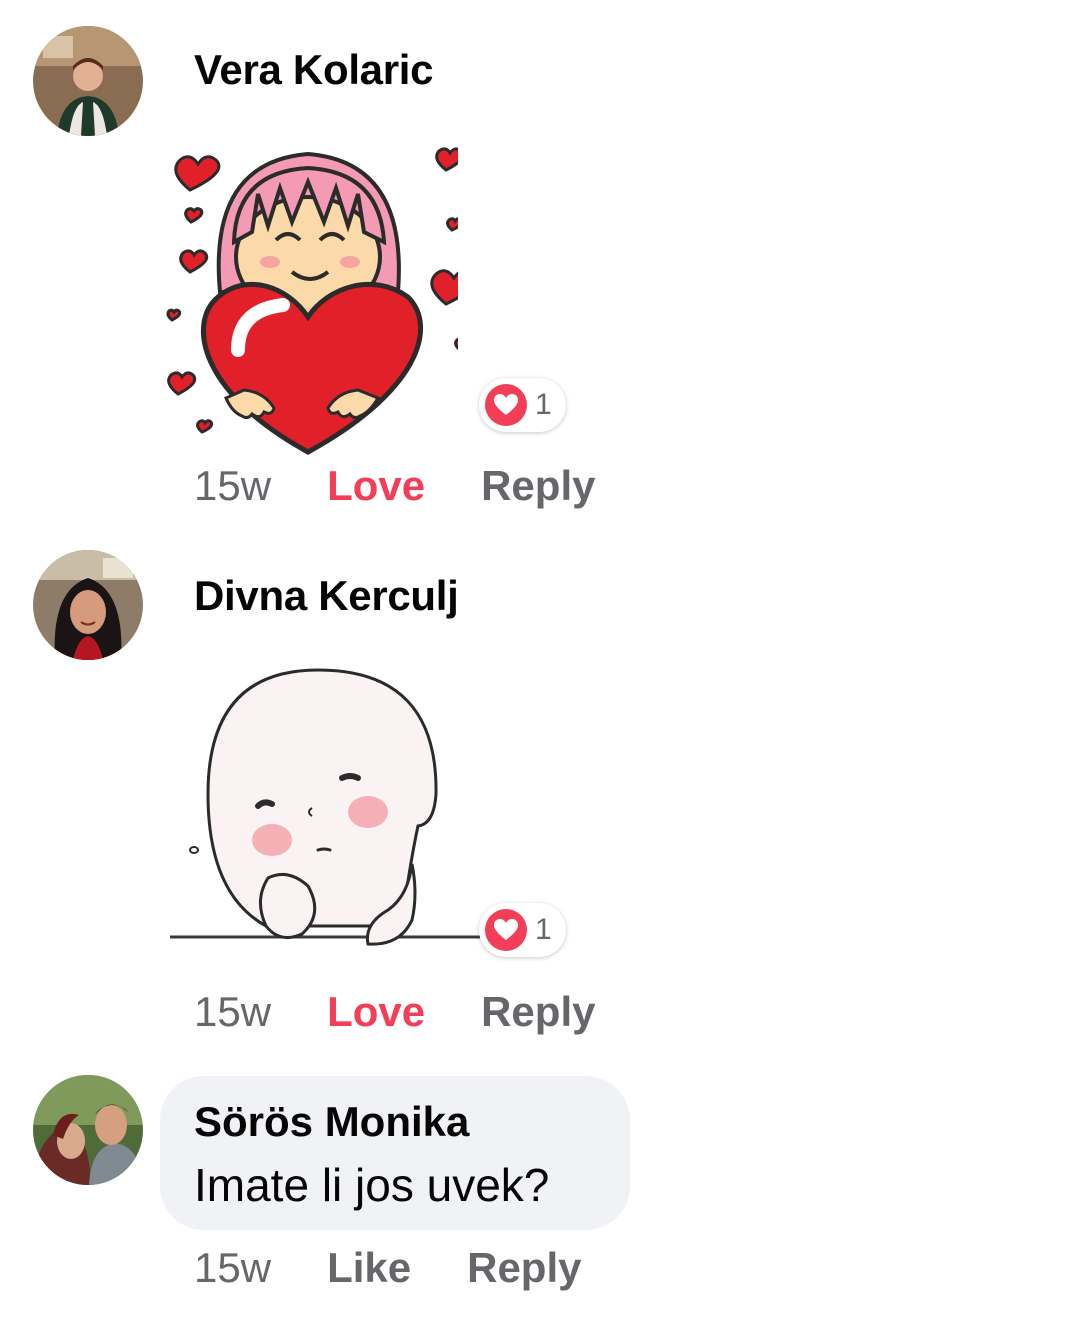 The width and height of the screenshot is (1080, 1337). Describe the element at coordinates (328, 809) in the screenshot. I see `pondering-blob-sticker-icon` at that location.